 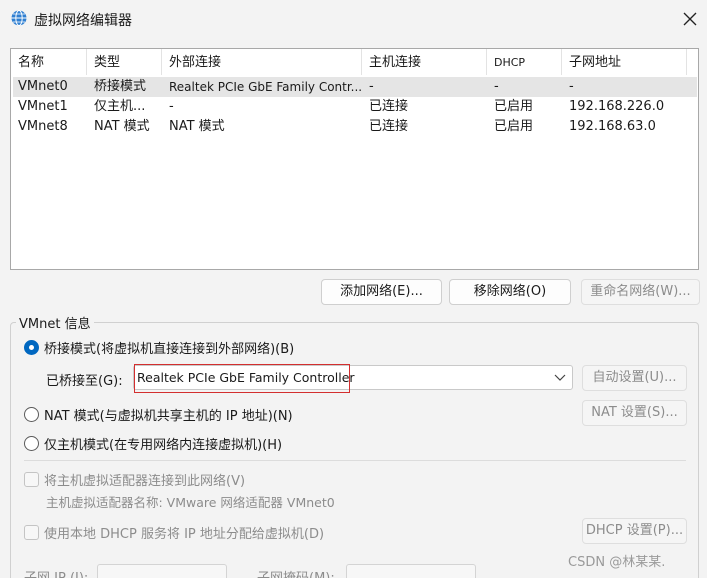 I want to click on connect-adapter-label: 将主机虚拟适配器连接到此网络(V), so click(x=145, y=481).